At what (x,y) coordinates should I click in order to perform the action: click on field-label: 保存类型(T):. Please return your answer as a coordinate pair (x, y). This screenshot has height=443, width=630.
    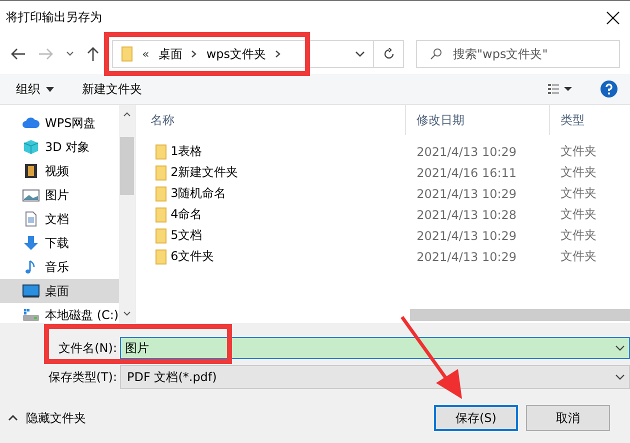
    Looking at the image, I should click on (82, 377).